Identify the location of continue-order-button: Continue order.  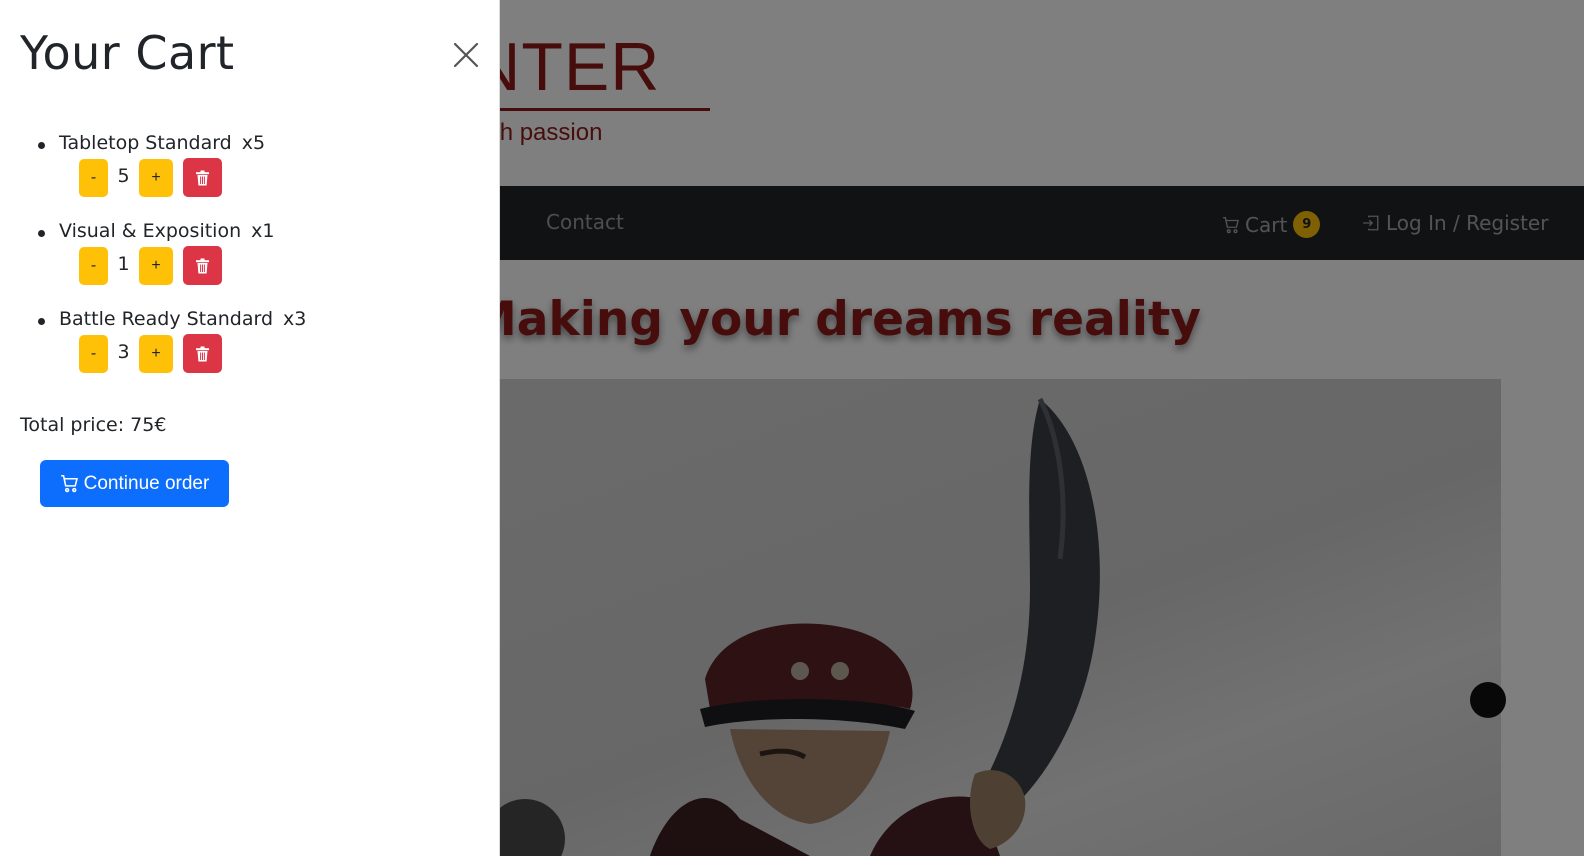
(134, 483).